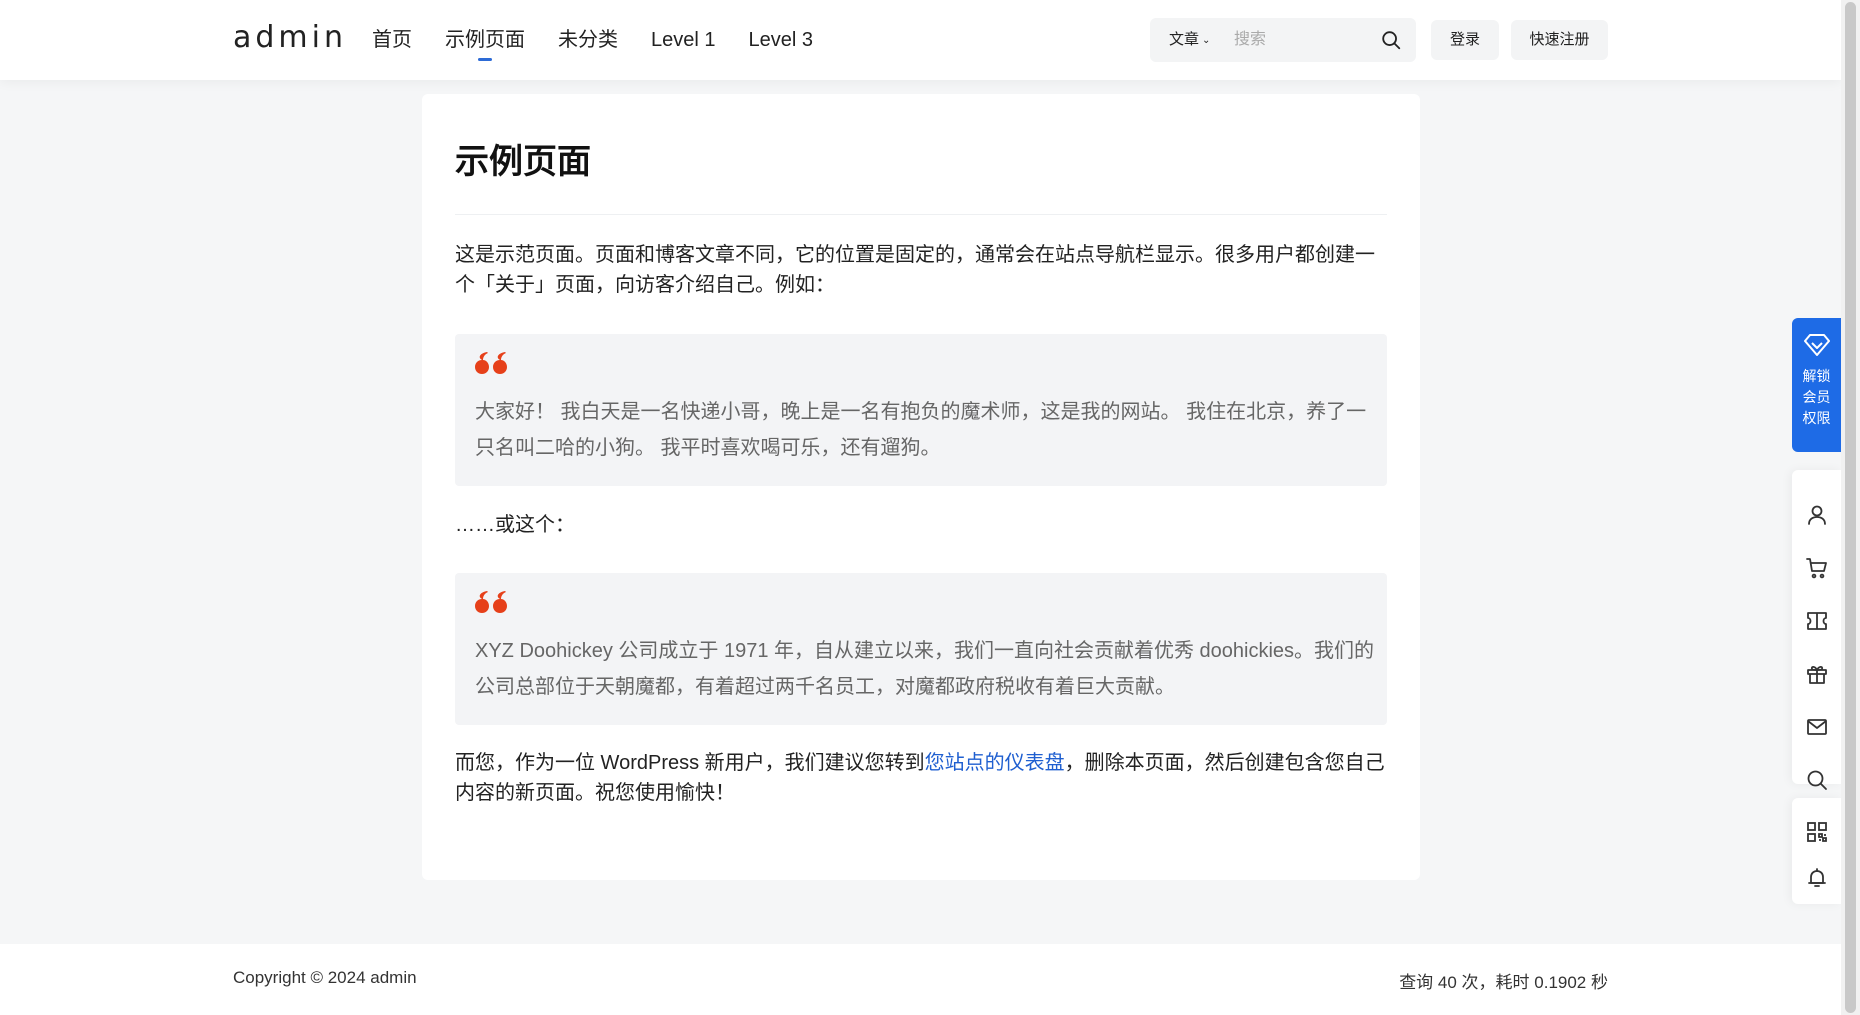 This screenshot has height=1015, width=1860. Describe the element at coordinates (1816, 418) in the screenshot. I see `vip-label-line: 权限` at that location.